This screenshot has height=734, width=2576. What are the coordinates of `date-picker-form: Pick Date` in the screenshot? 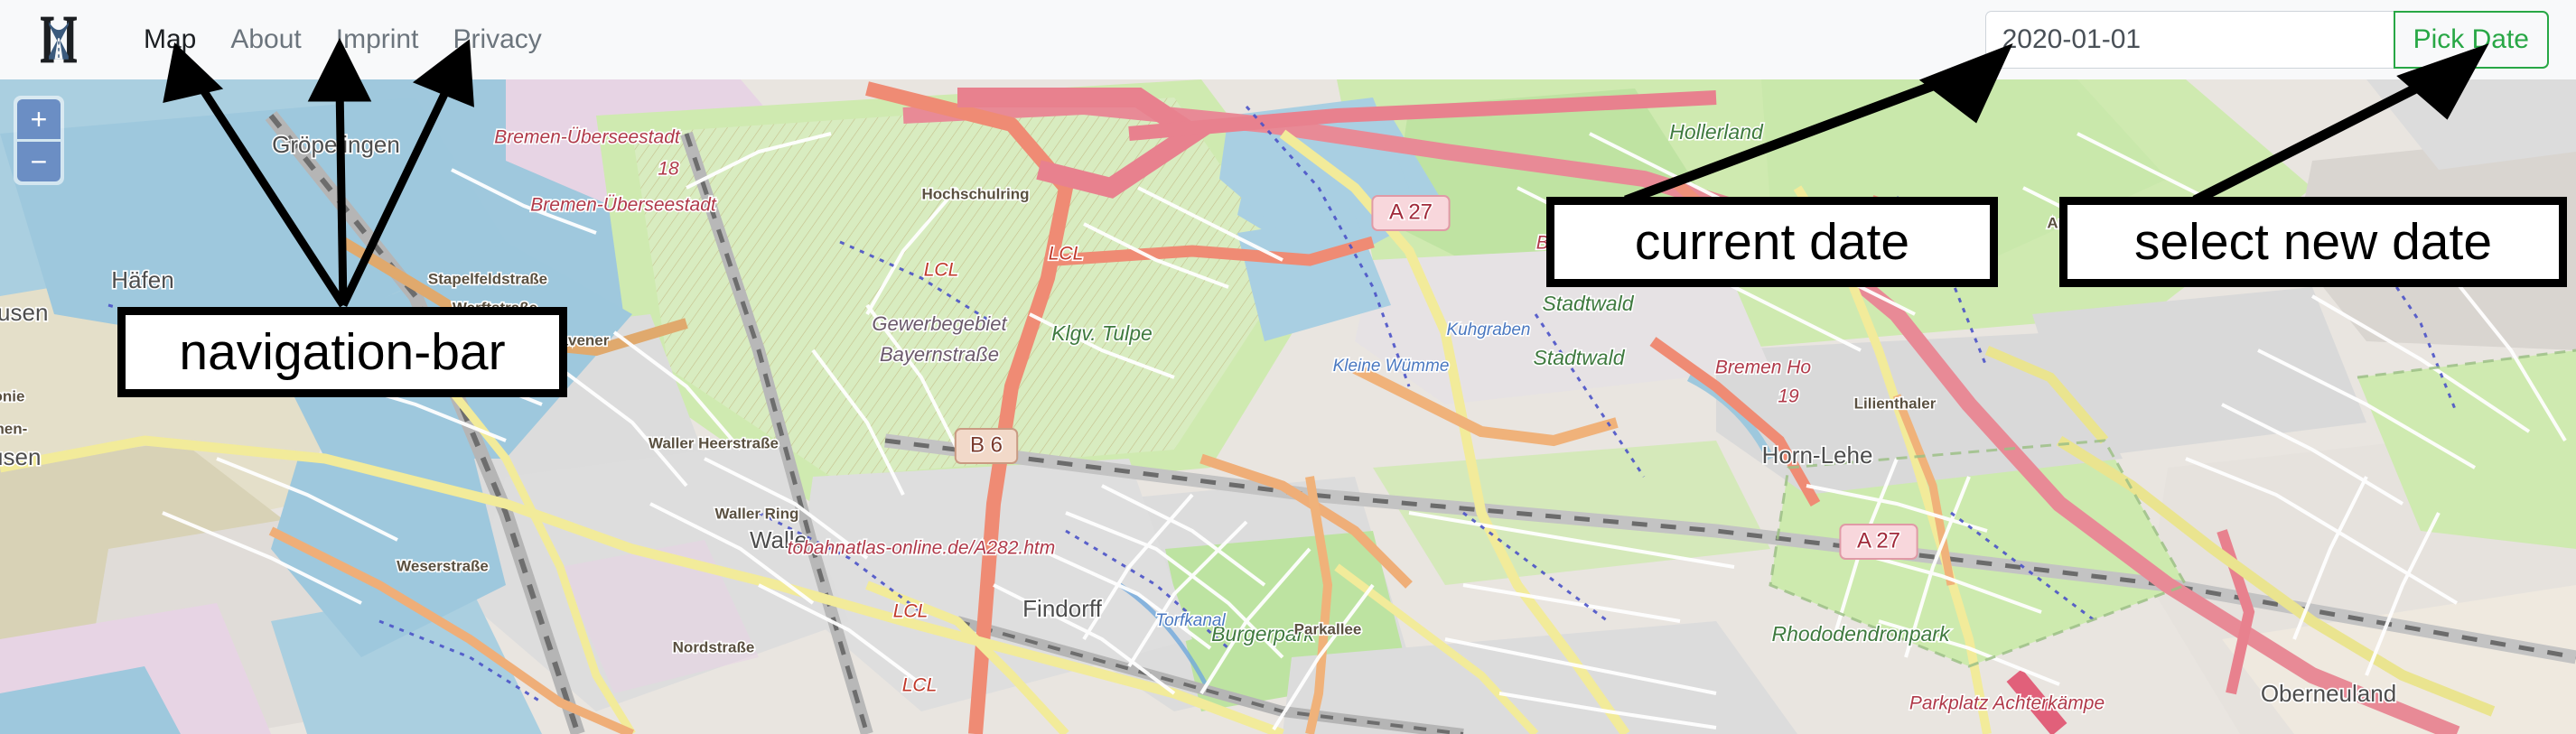 It's located at (2266, 40).